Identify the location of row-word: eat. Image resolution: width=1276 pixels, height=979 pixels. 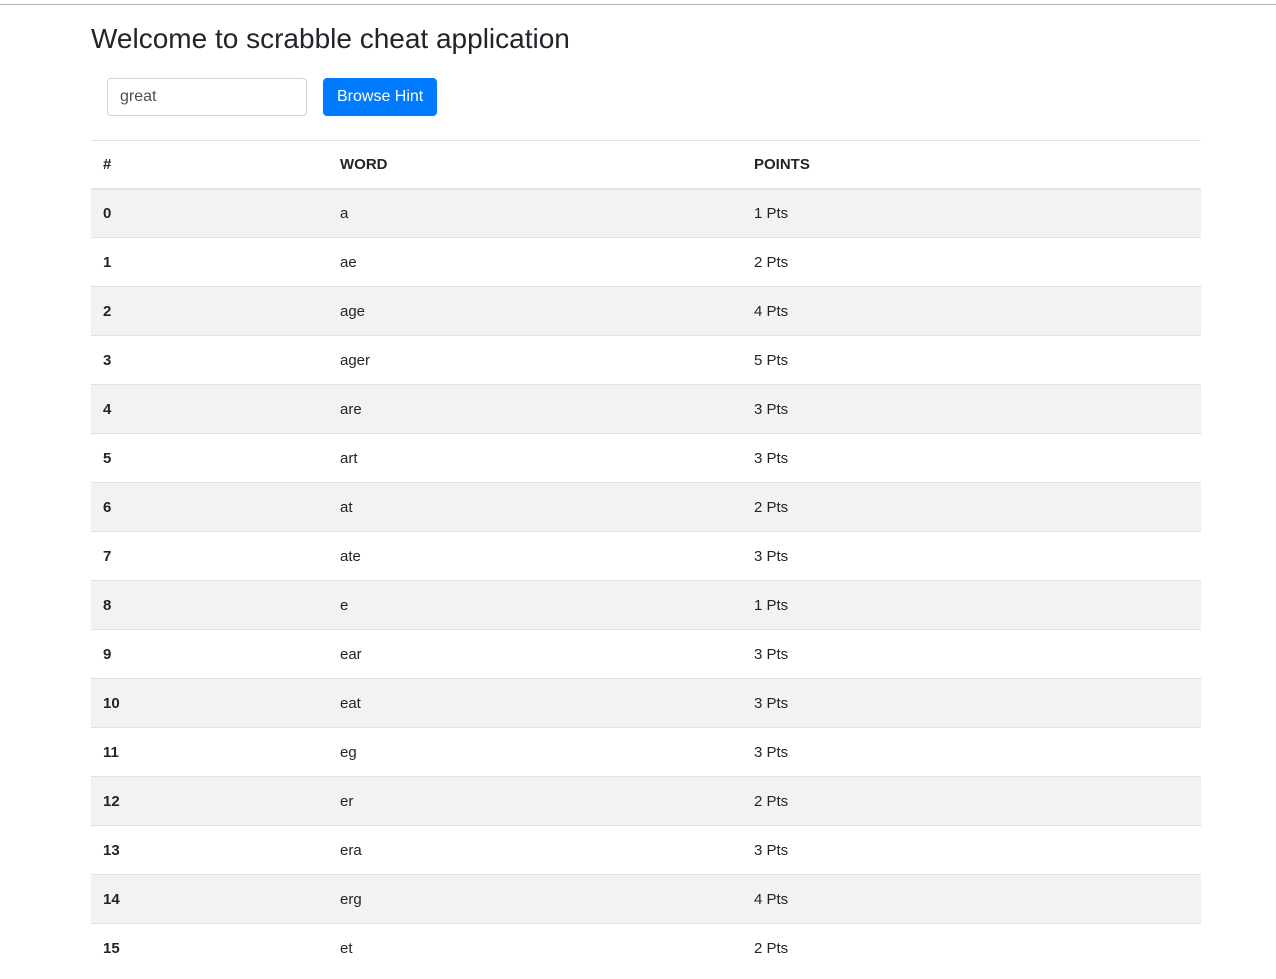
(535, 703).